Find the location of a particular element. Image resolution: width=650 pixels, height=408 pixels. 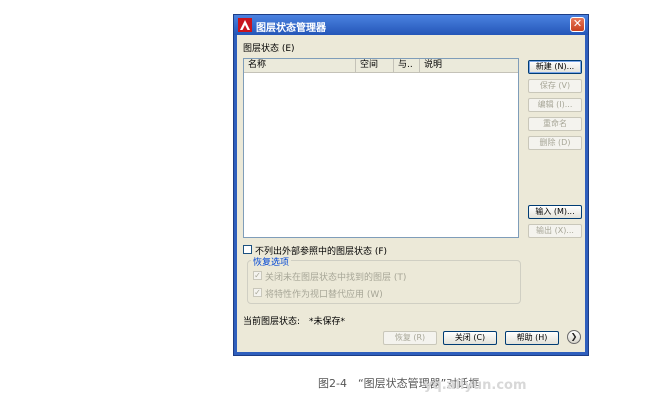

column-header-same-as: 与.. is located at coordinates (407, 65).